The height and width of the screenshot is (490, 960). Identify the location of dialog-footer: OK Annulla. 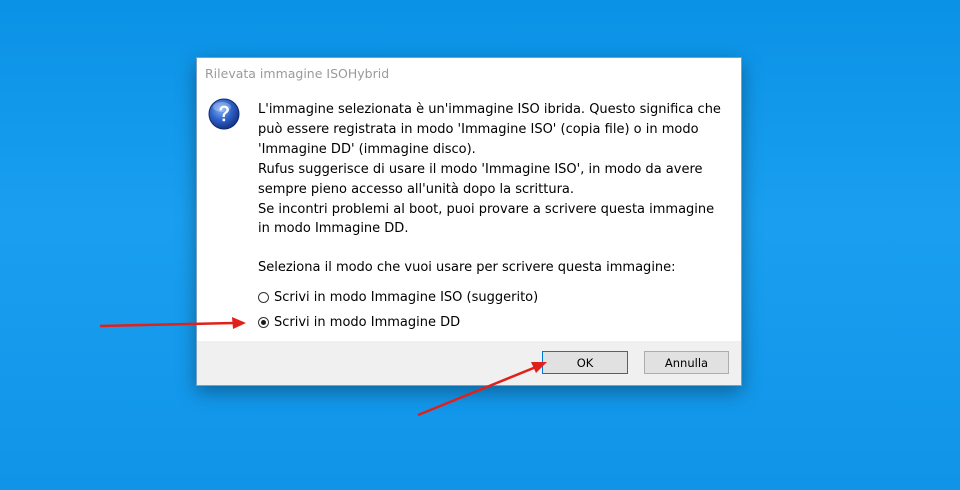
(469, 363).